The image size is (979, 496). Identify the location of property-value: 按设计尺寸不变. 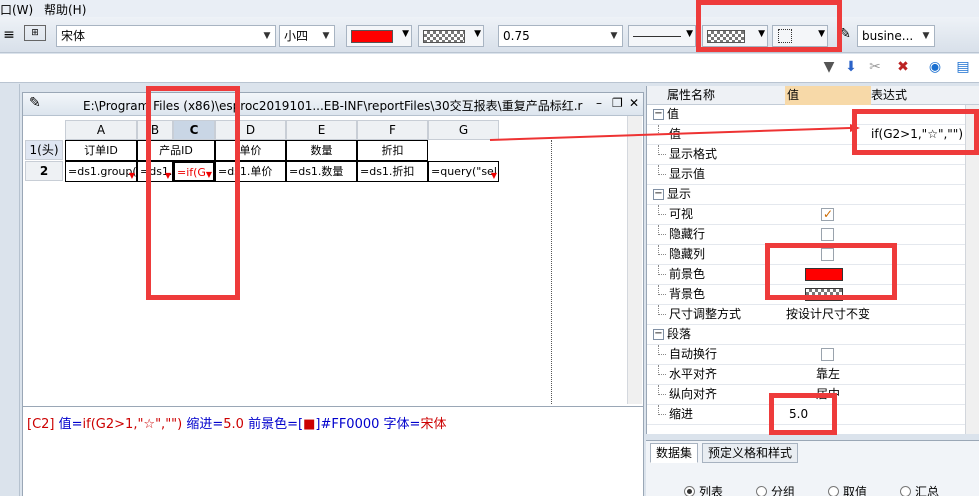
(828, 314).